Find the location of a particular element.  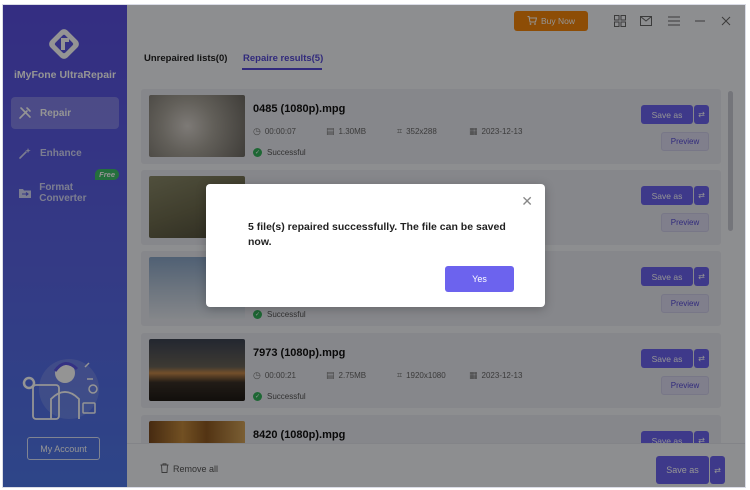

yes-button: Yes is located at coordinates (479, 279).